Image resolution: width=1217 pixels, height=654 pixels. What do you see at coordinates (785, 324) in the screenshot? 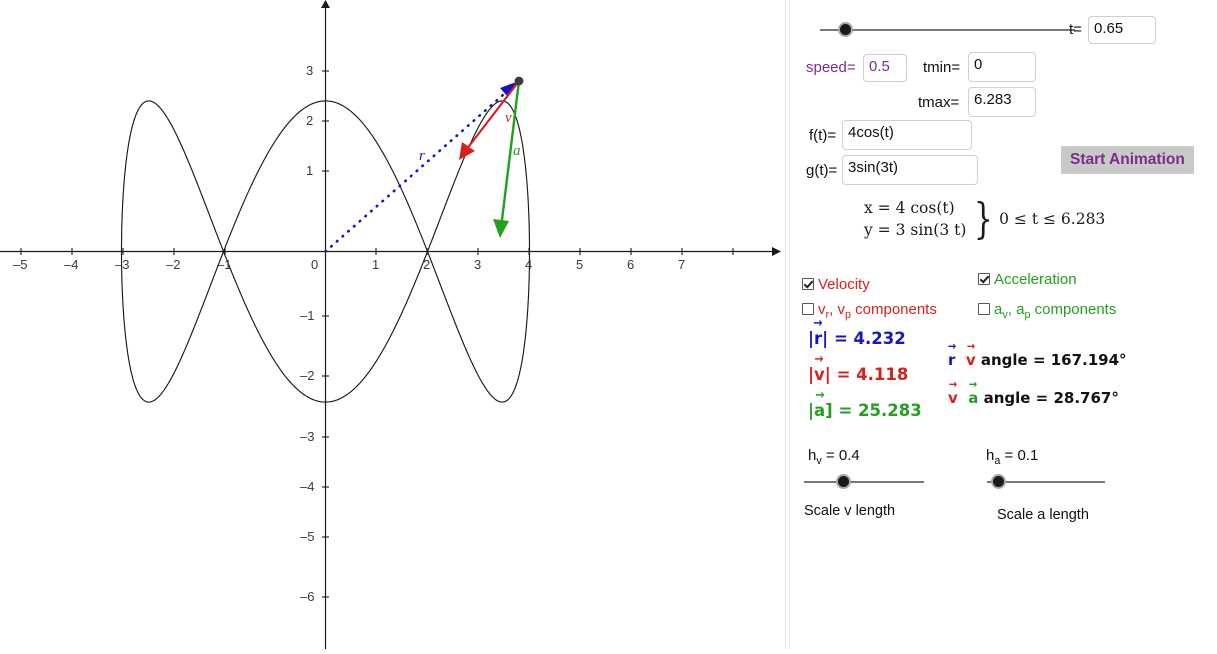
I see `panel-divider` at bounding box center [785, 324].